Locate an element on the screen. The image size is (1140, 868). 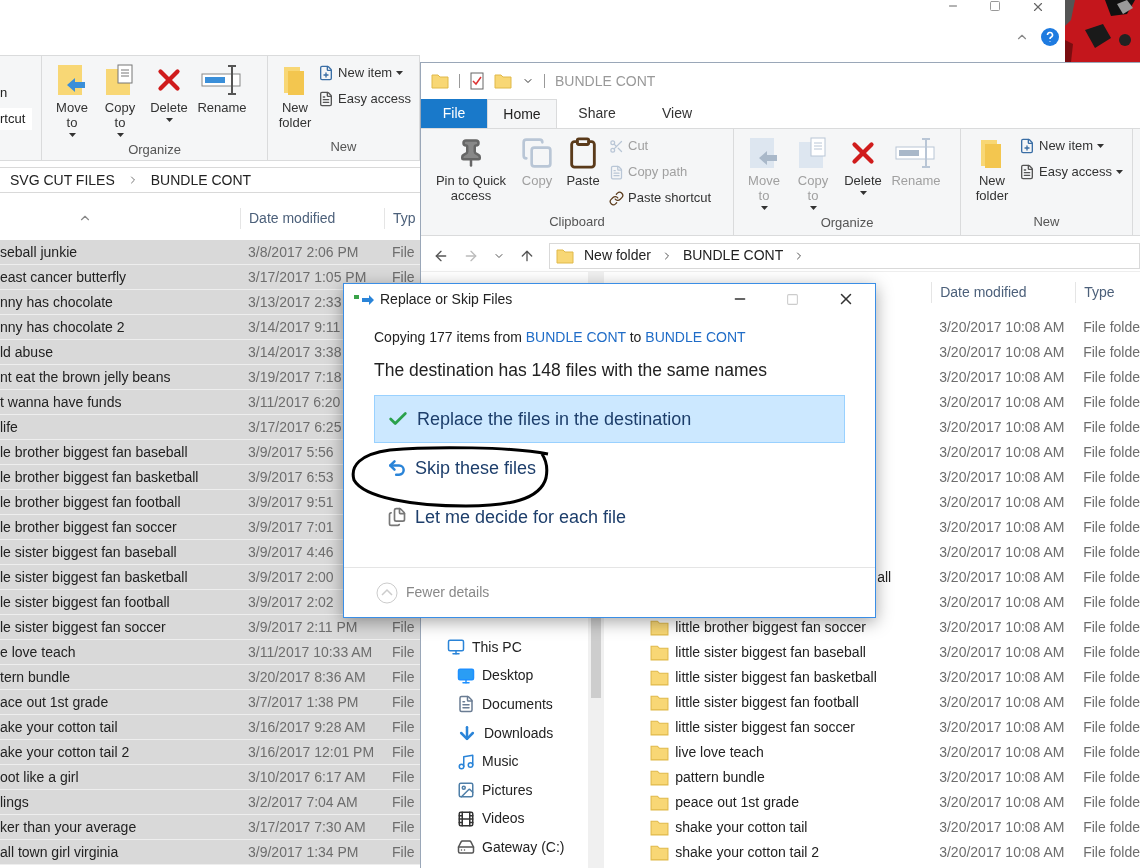
date-cell: 3/11/2017 6:20 is located at coordinates (294, 401).